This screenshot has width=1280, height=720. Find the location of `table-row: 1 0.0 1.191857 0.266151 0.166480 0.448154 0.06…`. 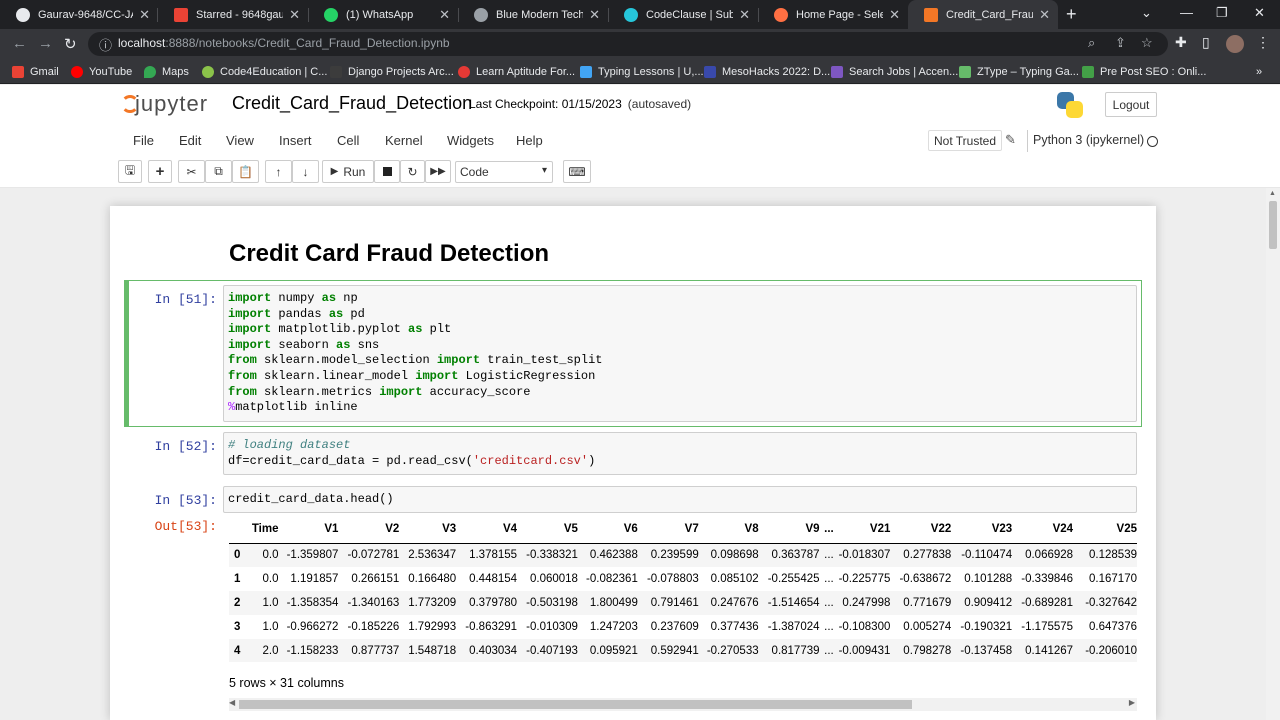

table-row: 1 0.0 1.191857 0.266151 0.166480 0.448154 0.06… is located at coordinates (683, 579).